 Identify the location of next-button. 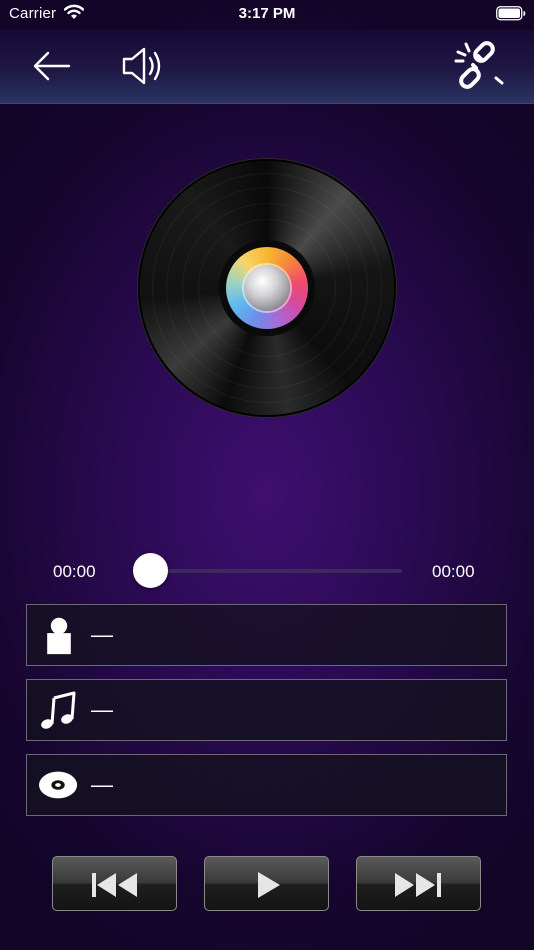
(418, 883).